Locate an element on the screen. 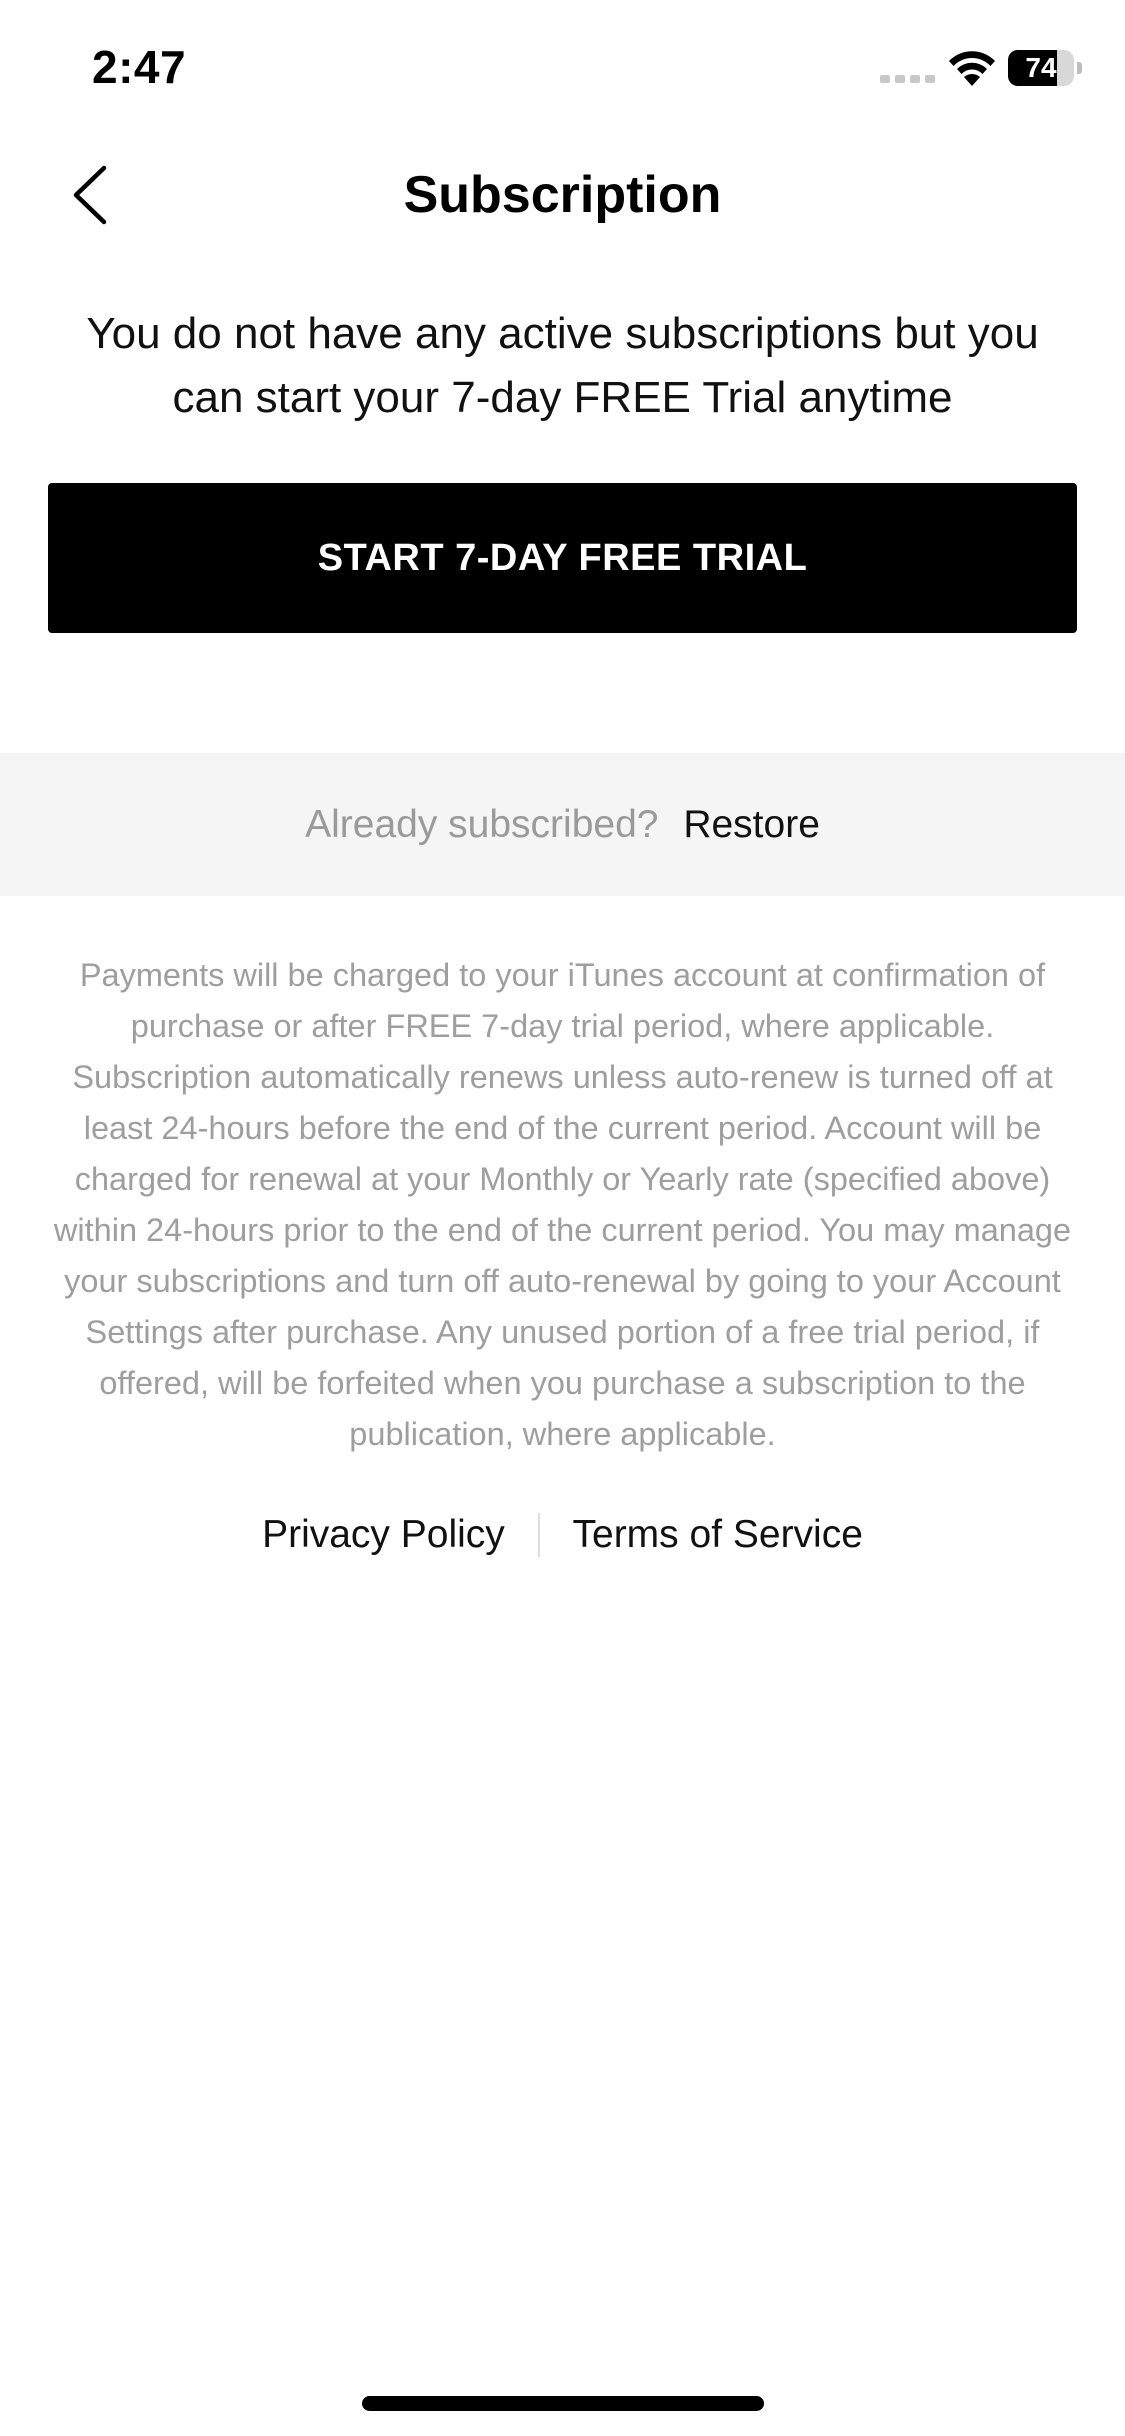 Image resolution: width=1125 pixels, height=2436 pixels. nav-bar: Subscription is located at coordinates (562, 195).